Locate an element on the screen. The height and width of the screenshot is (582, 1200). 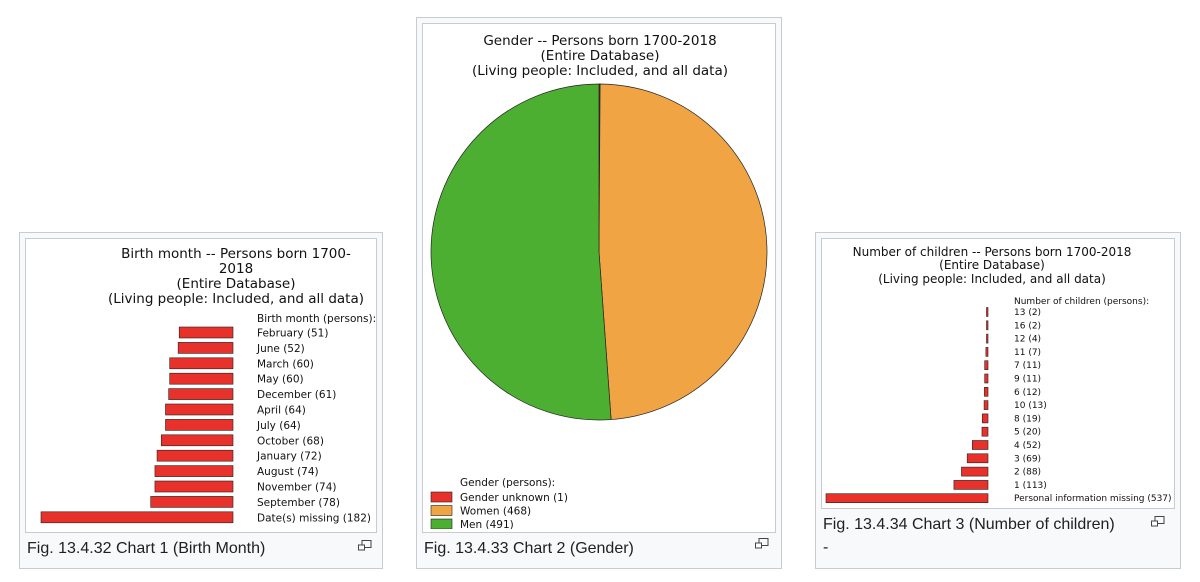
bar-label: May (60) is located at coordinates (280, 380).